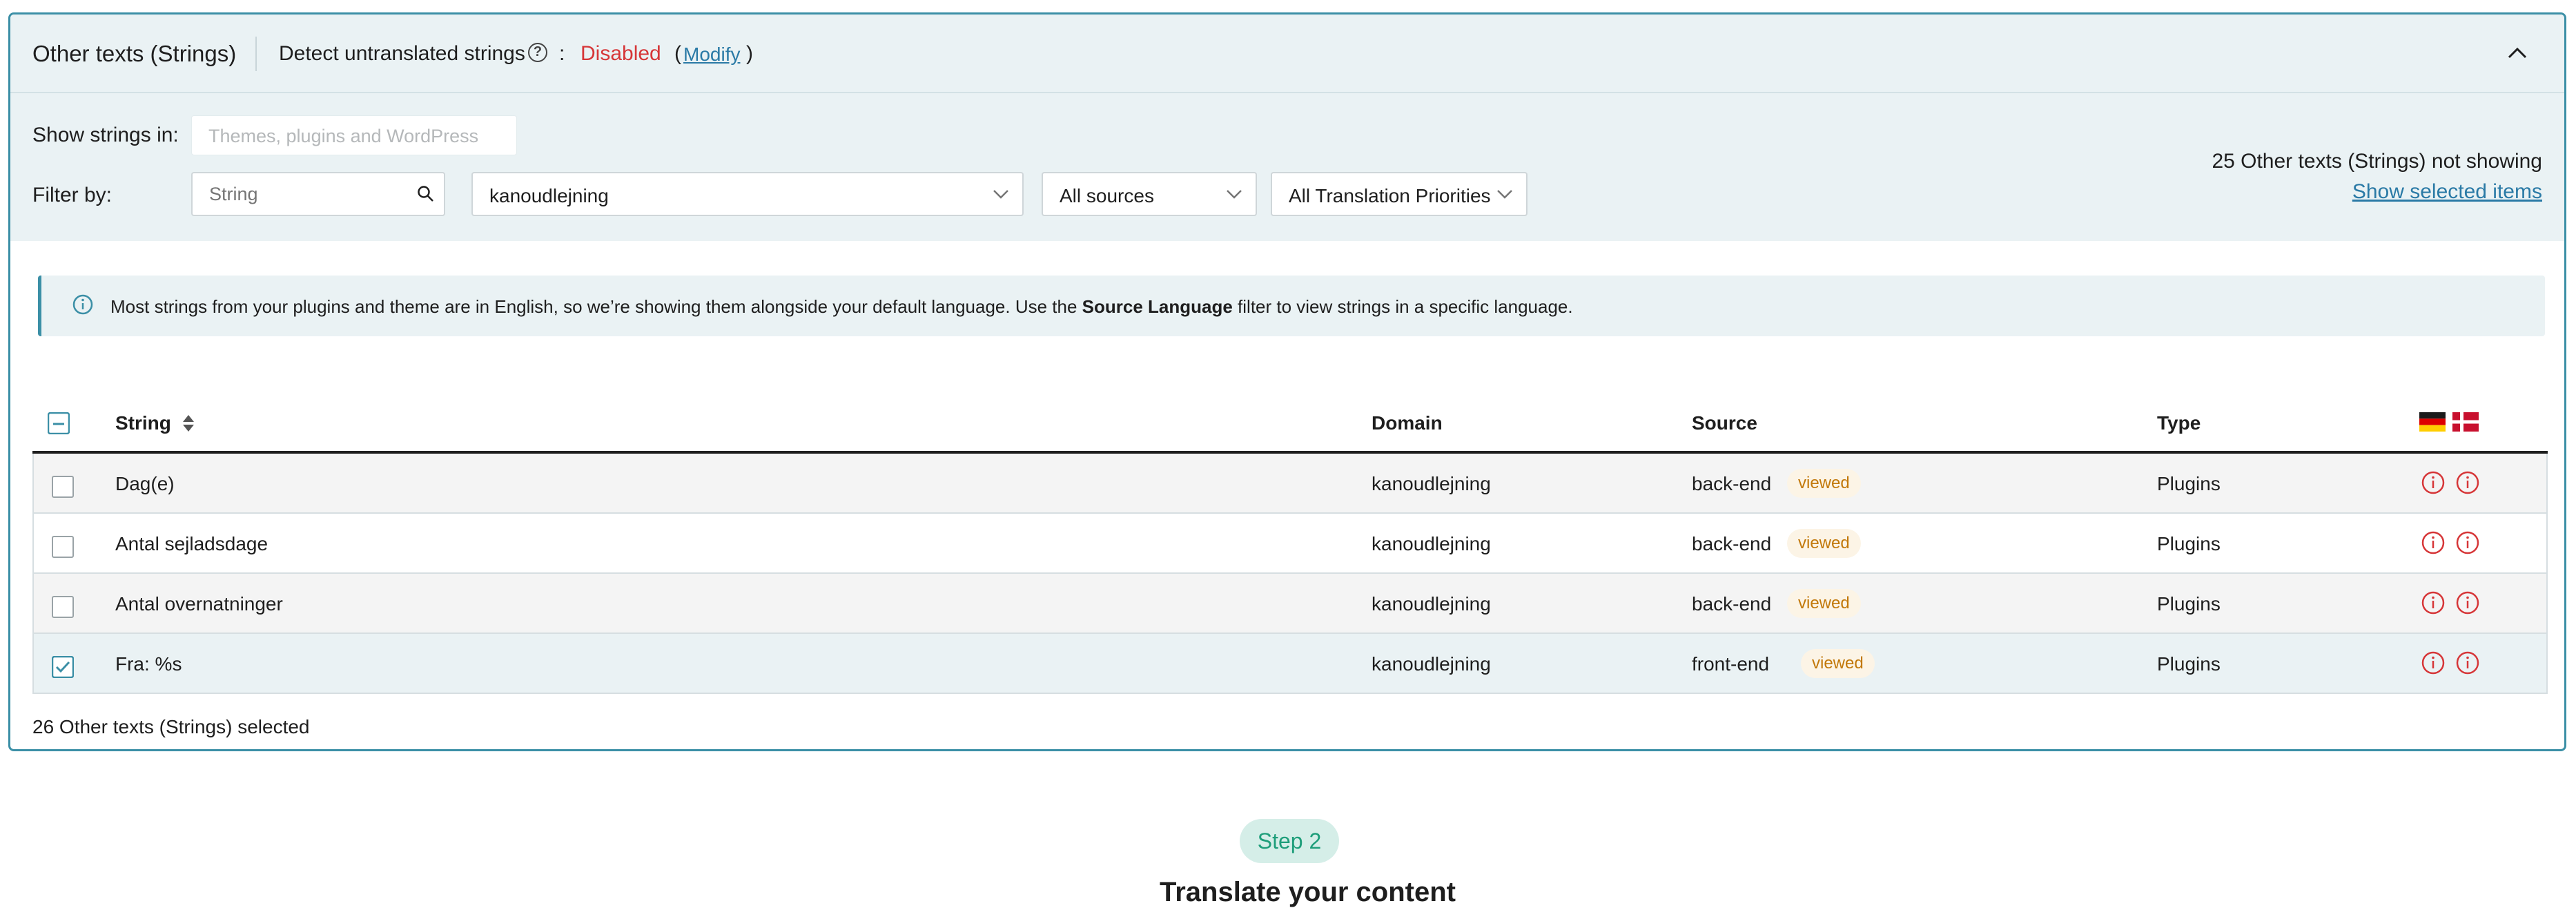 This screenshot has width=2576, height=908. Describe the element at coordinates (134, 53) in the screenshot. I see `panel-title: Other texts (Strings)` at that location.